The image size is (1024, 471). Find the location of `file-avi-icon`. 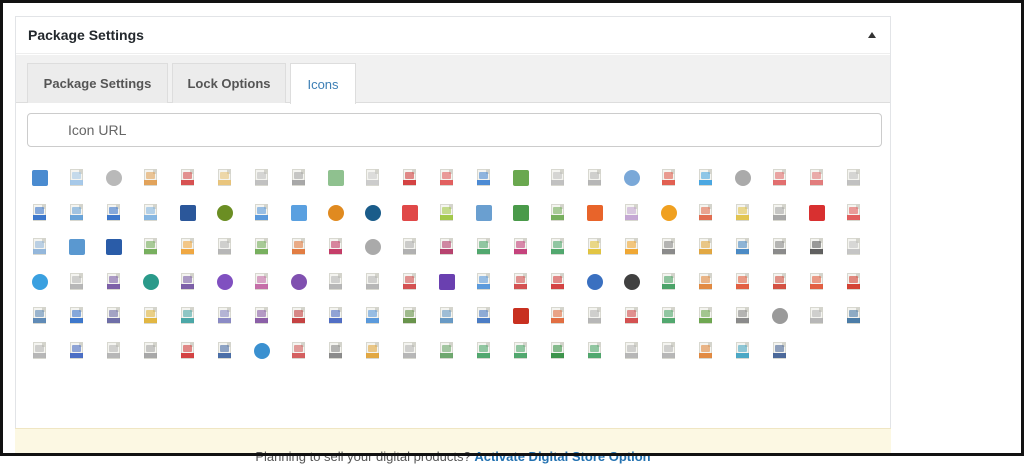

file-avi-icon is located at coordinates (446, 179).